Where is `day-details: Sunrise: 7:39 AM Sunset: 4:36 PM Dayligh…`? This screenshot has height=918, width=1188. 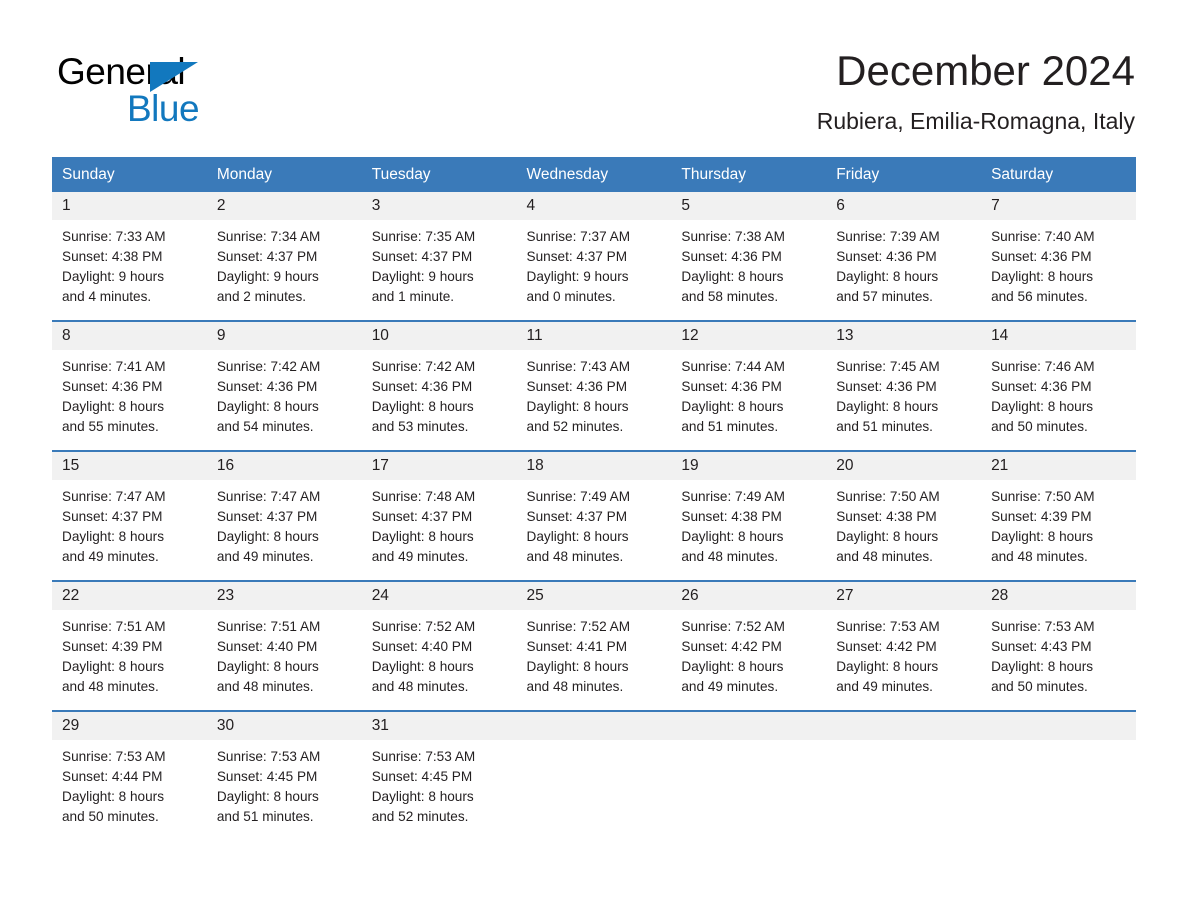
day-details: Sunrise: 7:39 AM Sunset: 4:36 PM Dayligh… is located at coordinates (903, 263).